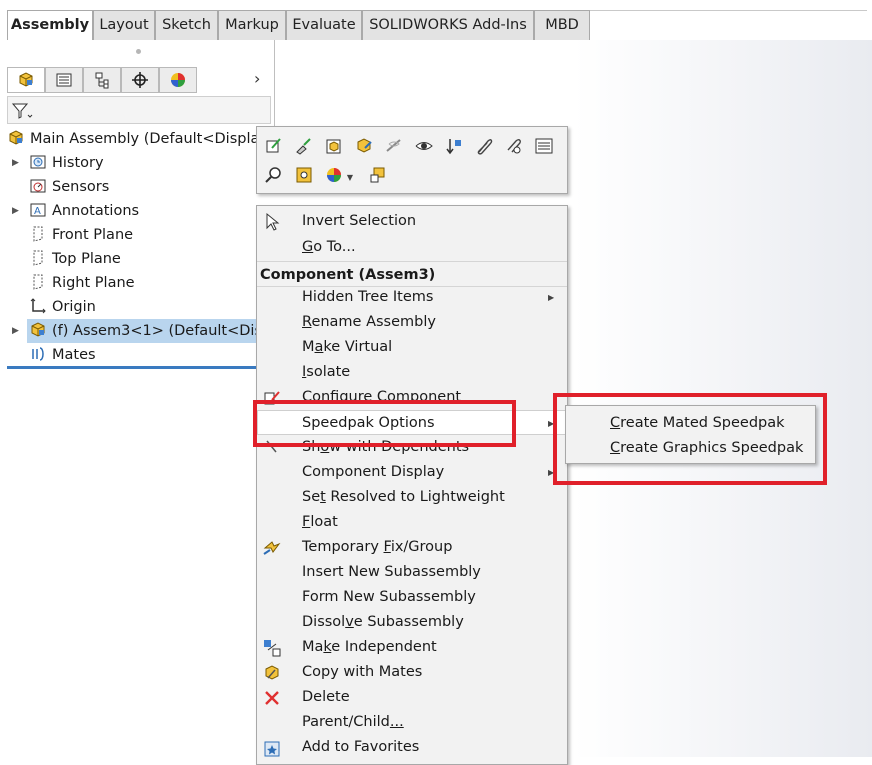 This screenshot has height=765, width=872. Describe the element at coordinates (334, 146) in the screenshot. I see `open-assembly-icon` at that location.